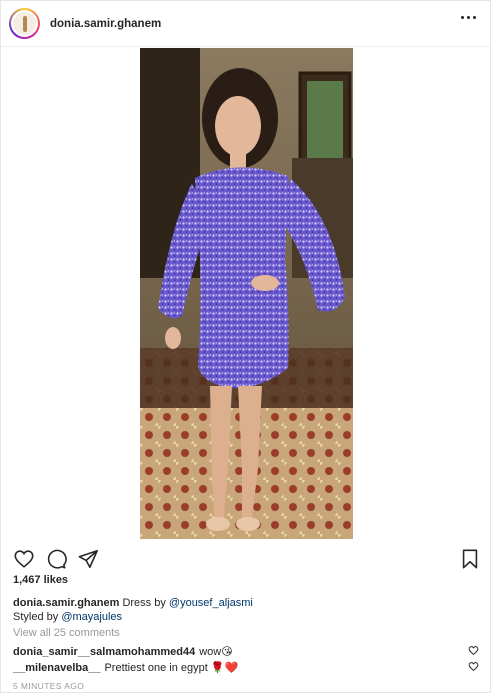  Describe the element at coordinates (171, 668) in the screenshot. I see `comment-text: Prettiest one in egypt 🌹❤️` at that location.